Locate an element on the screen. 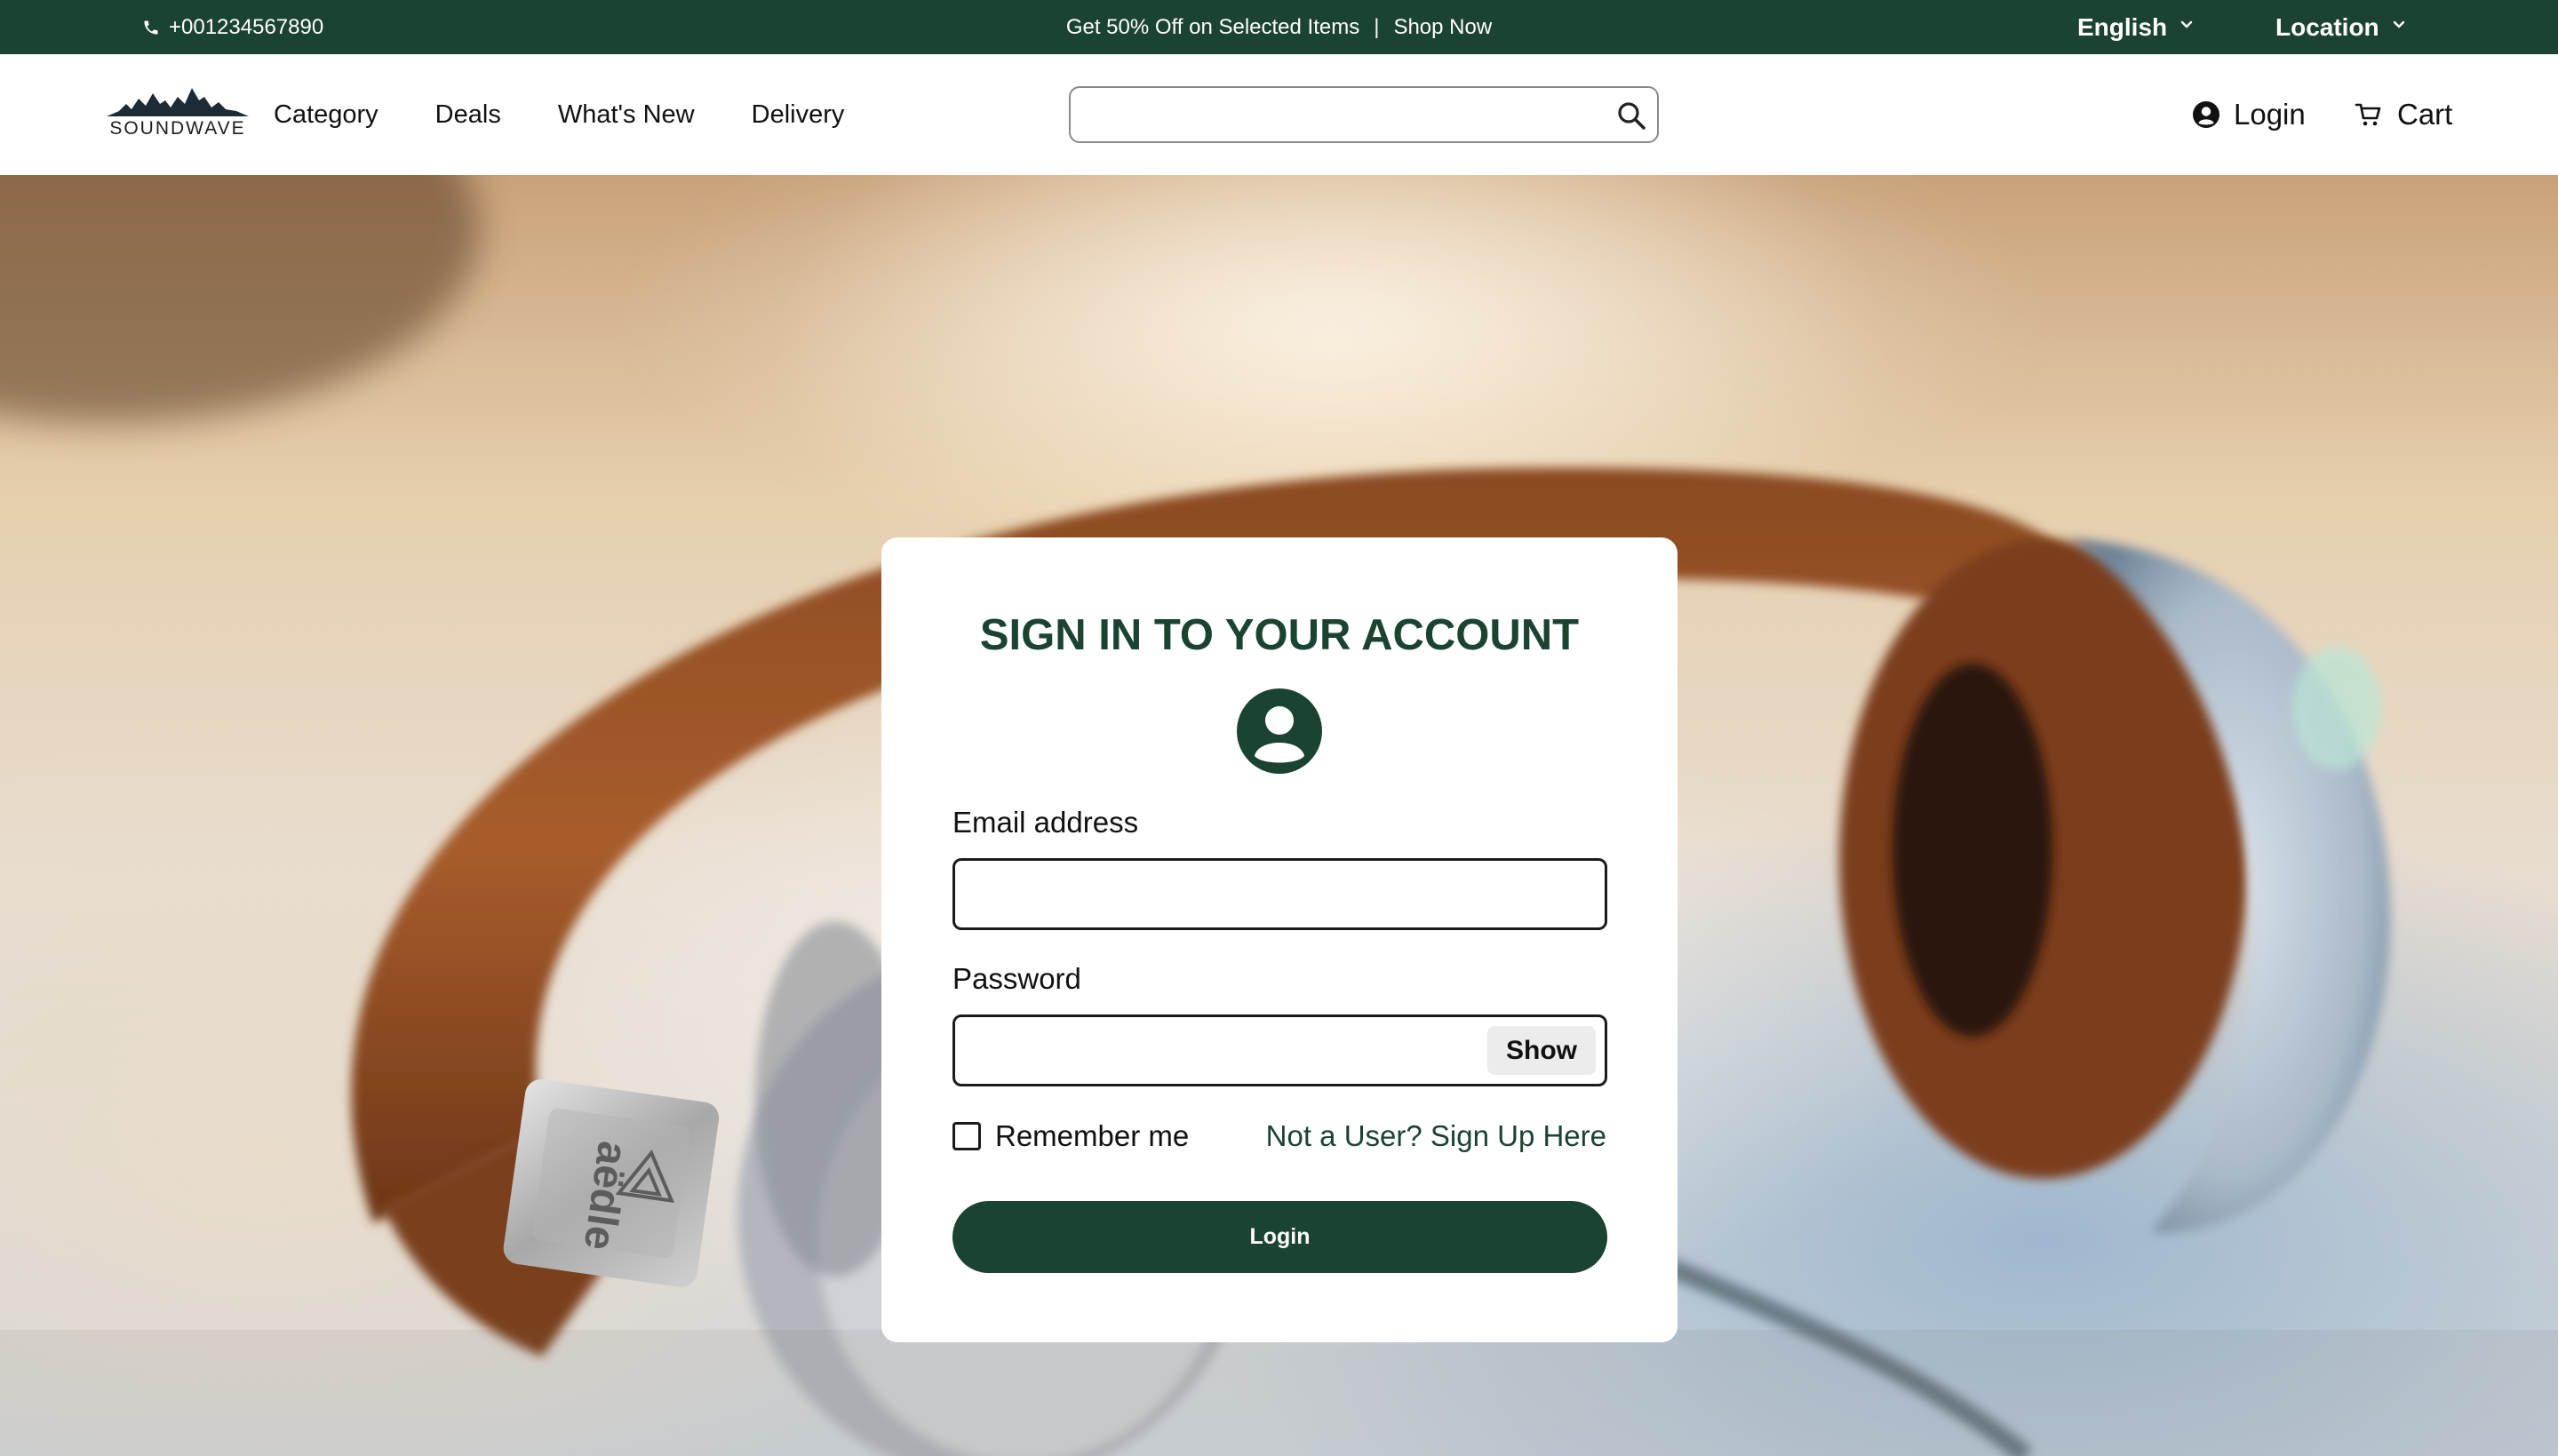 The width and height of the screenshot is (2558, 1456). cart-link: Cart is located at coordinates (2403, 114).